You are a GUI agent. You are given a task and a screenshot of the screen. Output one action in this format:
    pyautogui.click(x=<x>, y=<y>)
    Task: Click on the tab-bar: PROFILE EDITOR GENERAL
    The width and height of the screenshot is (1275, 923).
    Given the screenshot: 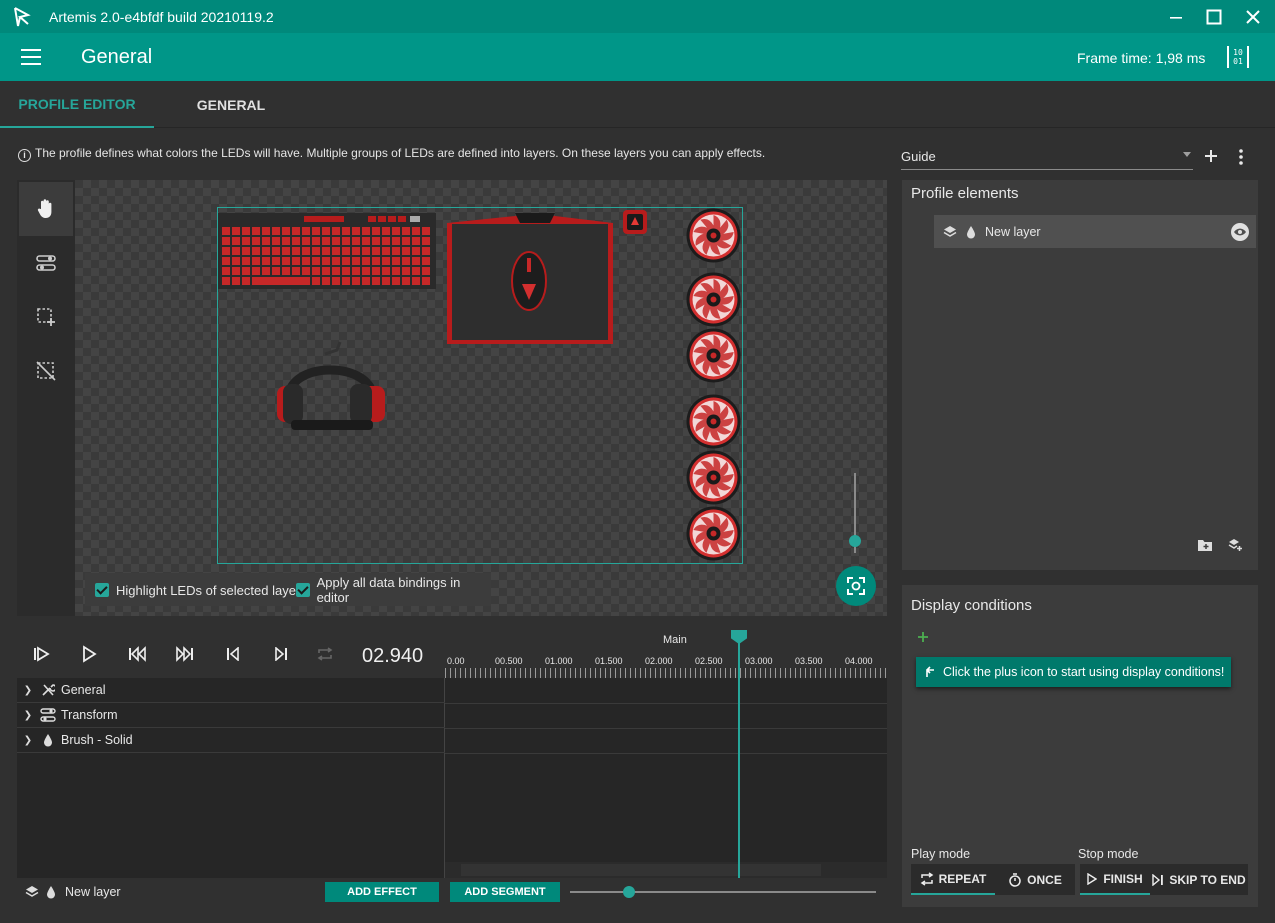 What is the action you would take?
    pyautogui.click(x=637, y=104)
    